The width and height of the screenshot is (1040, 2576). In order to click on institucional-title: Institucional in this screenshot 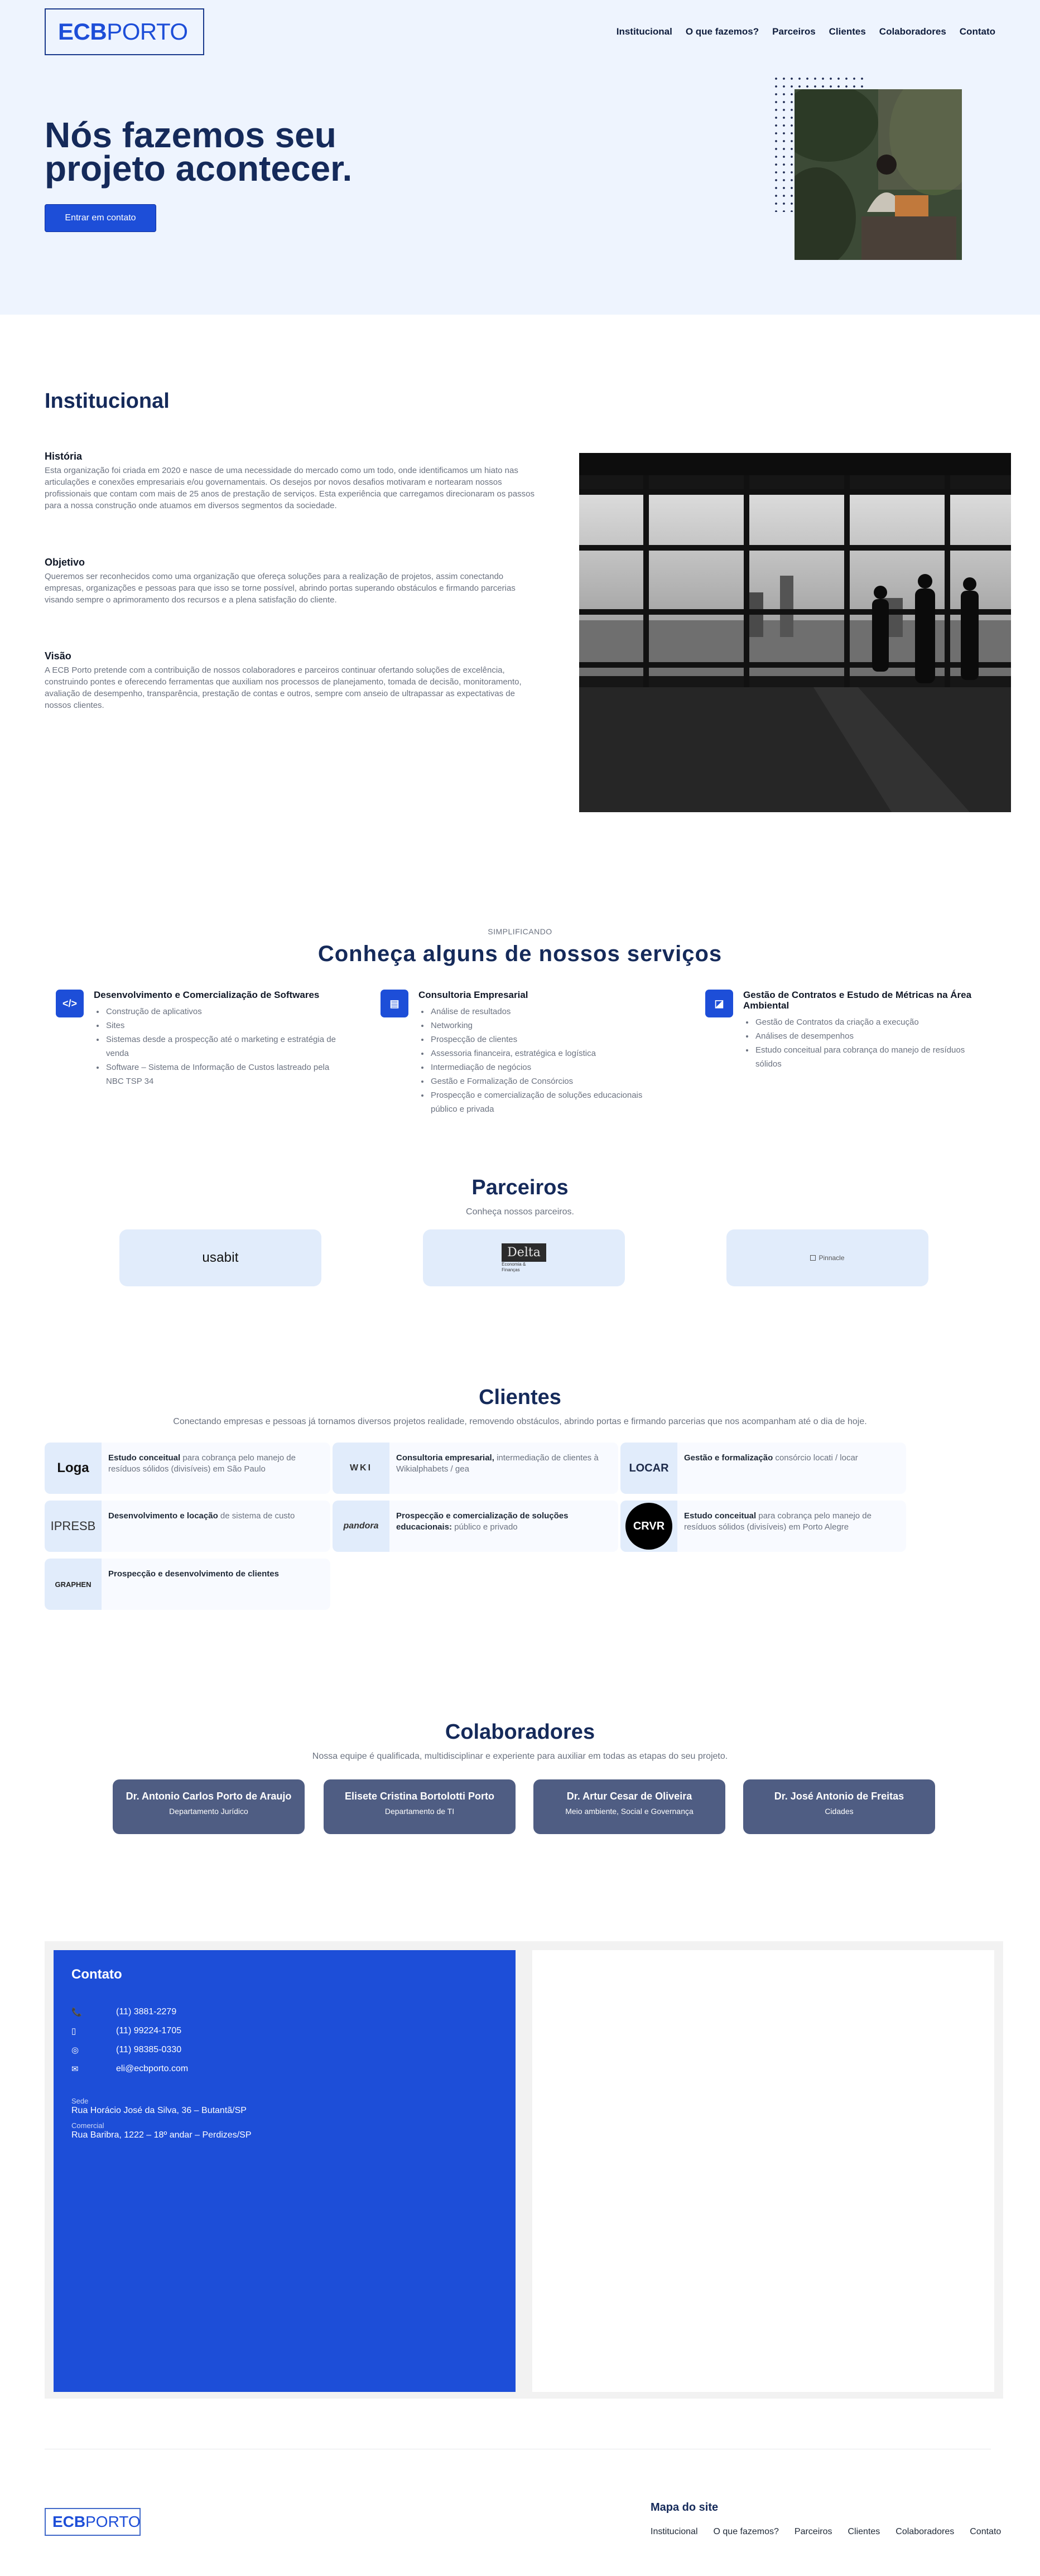, I will do `click(107, 401)`.